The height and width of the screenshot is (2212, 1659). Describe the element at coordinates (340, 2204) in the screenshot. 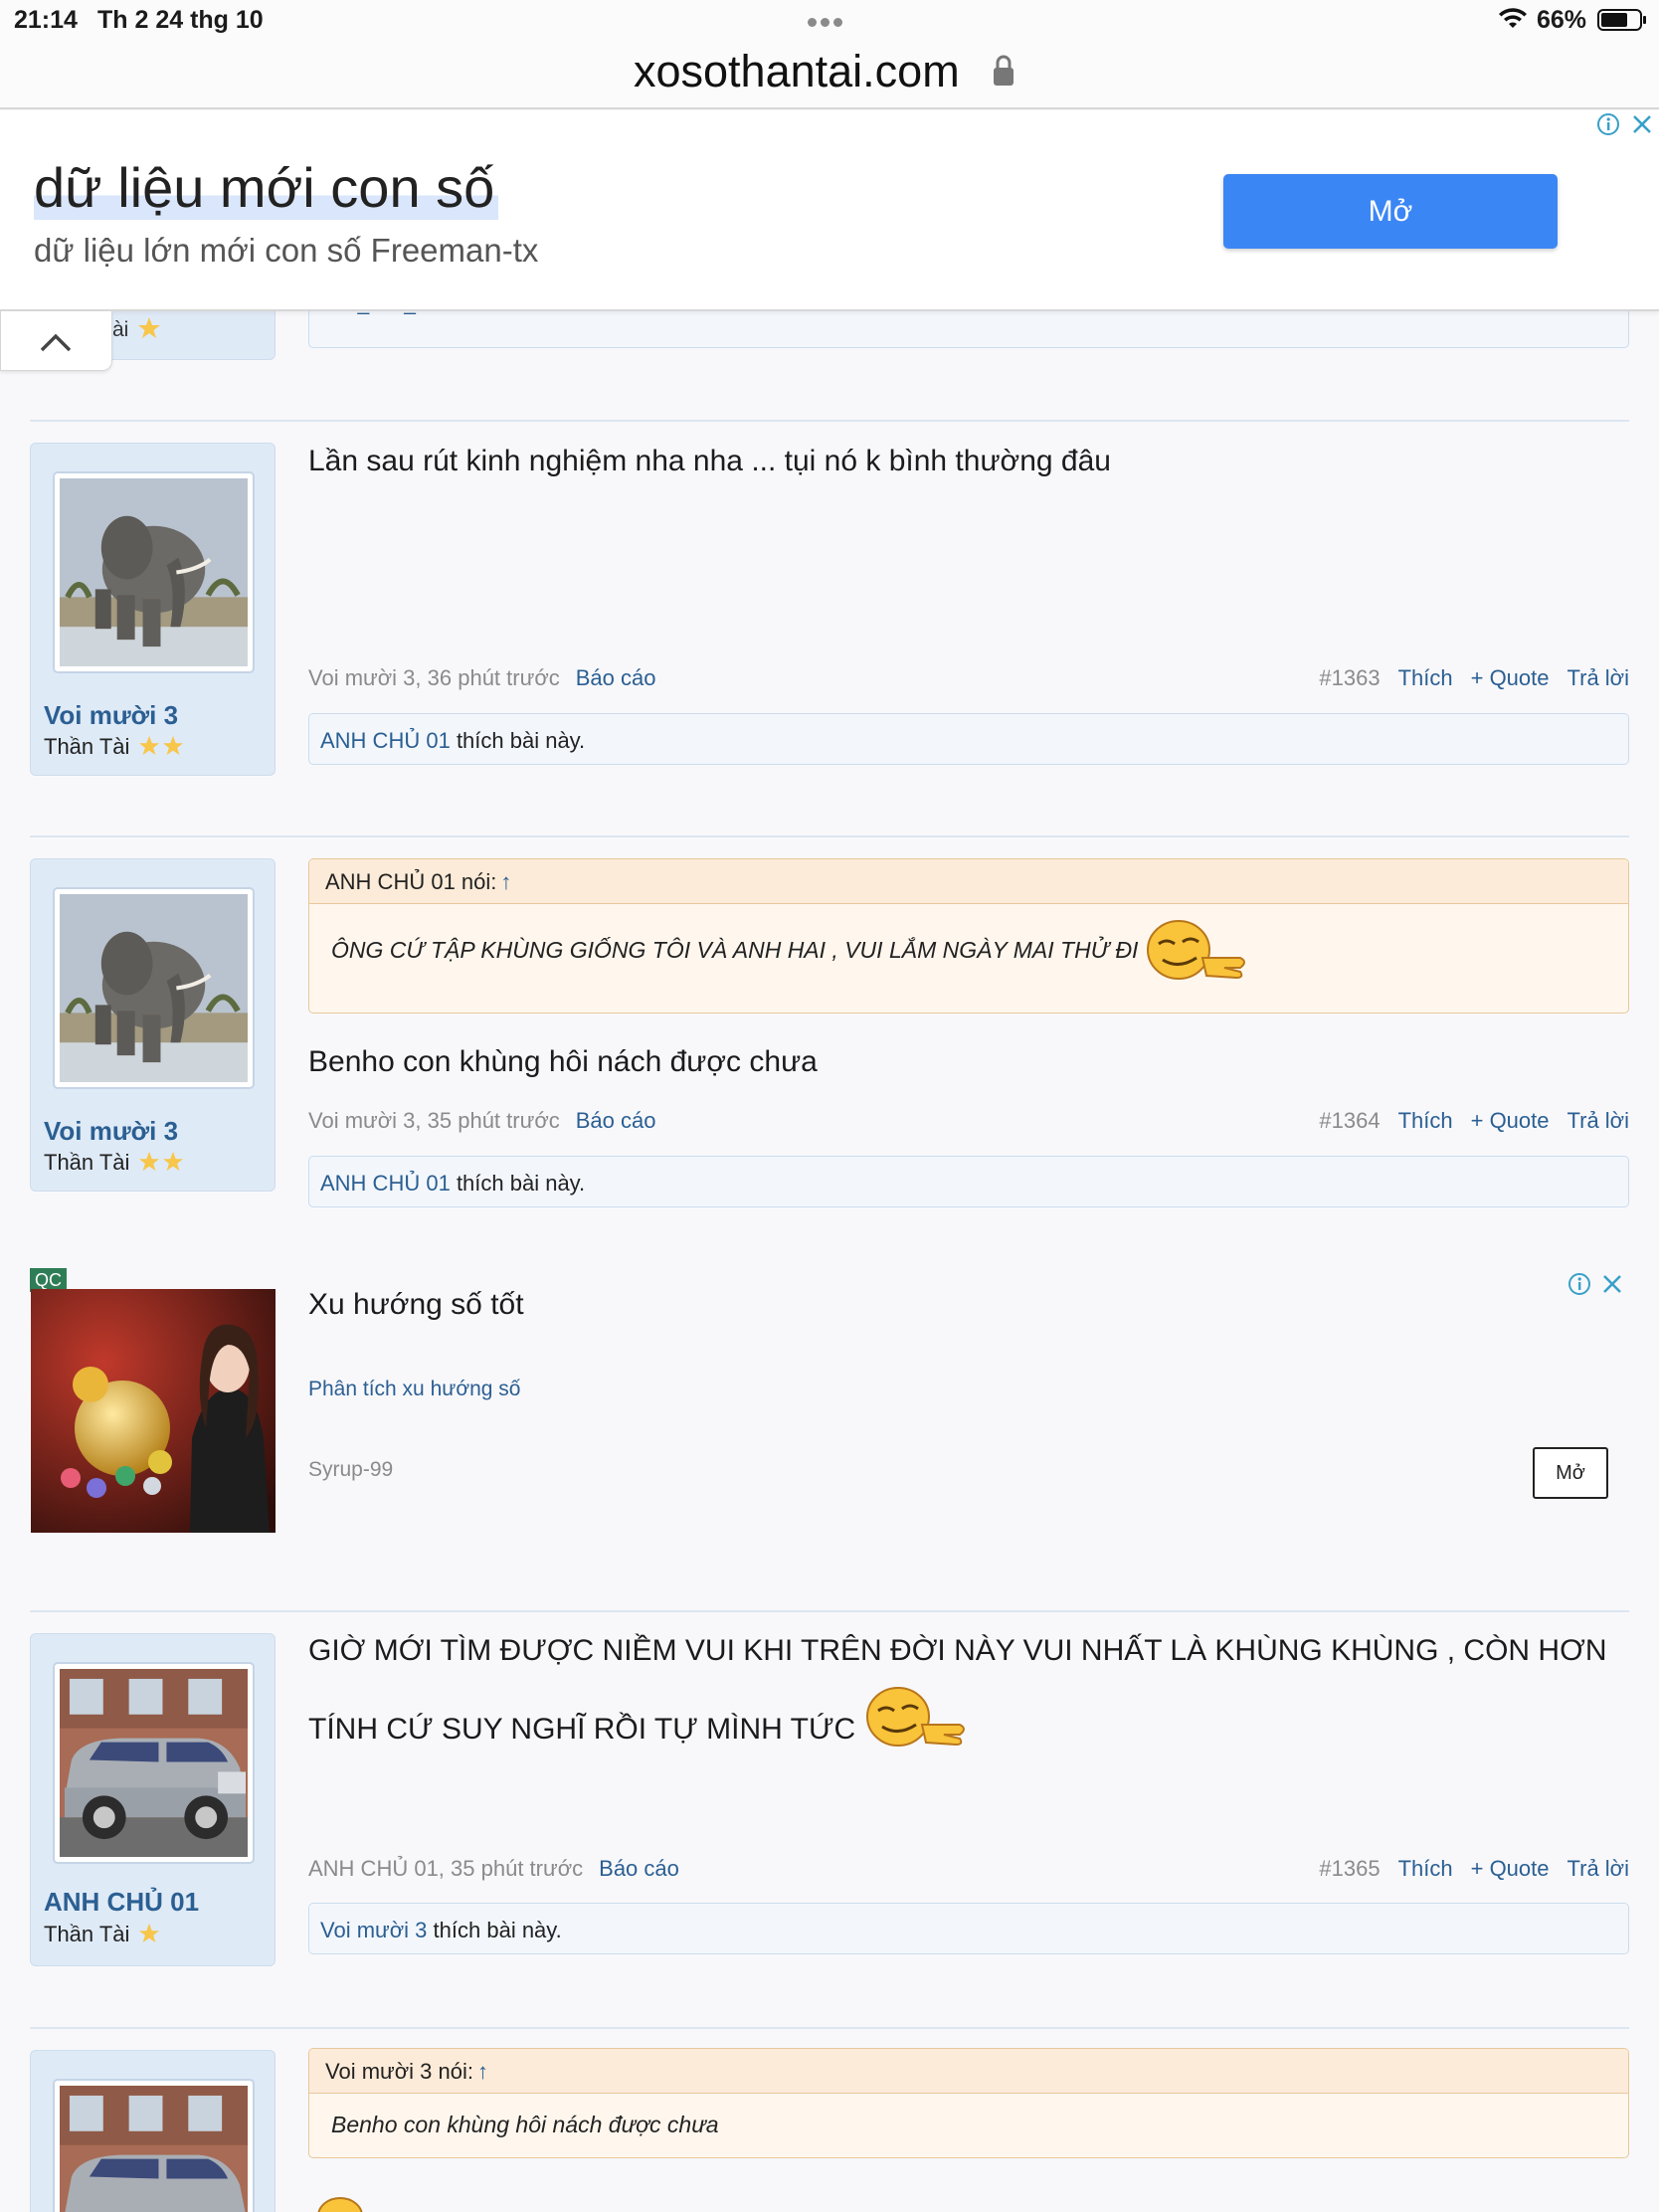

I see `smiley-icon` at that location.